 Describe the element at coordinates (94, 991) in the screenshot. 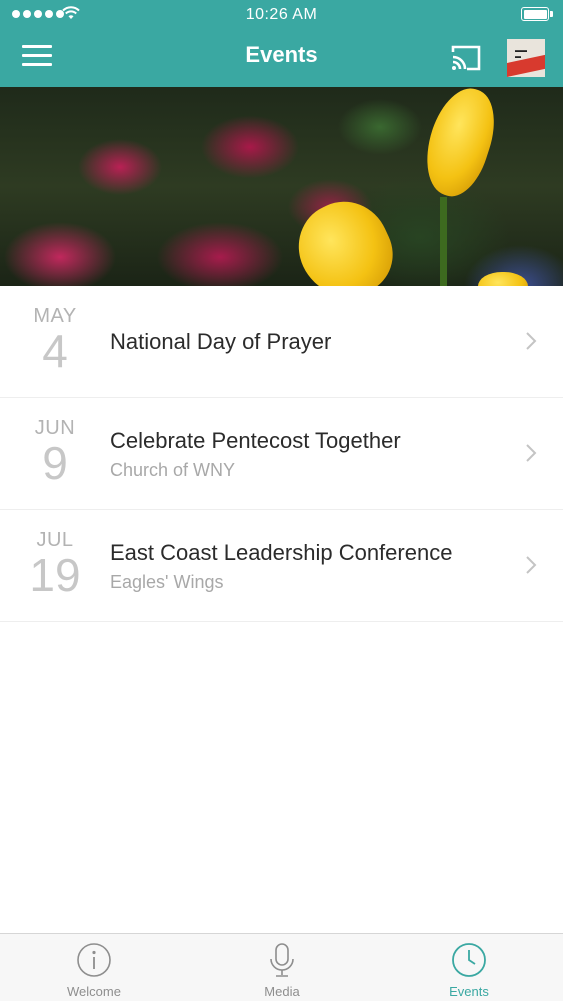

I see `tab-label: Welcome` at that location.